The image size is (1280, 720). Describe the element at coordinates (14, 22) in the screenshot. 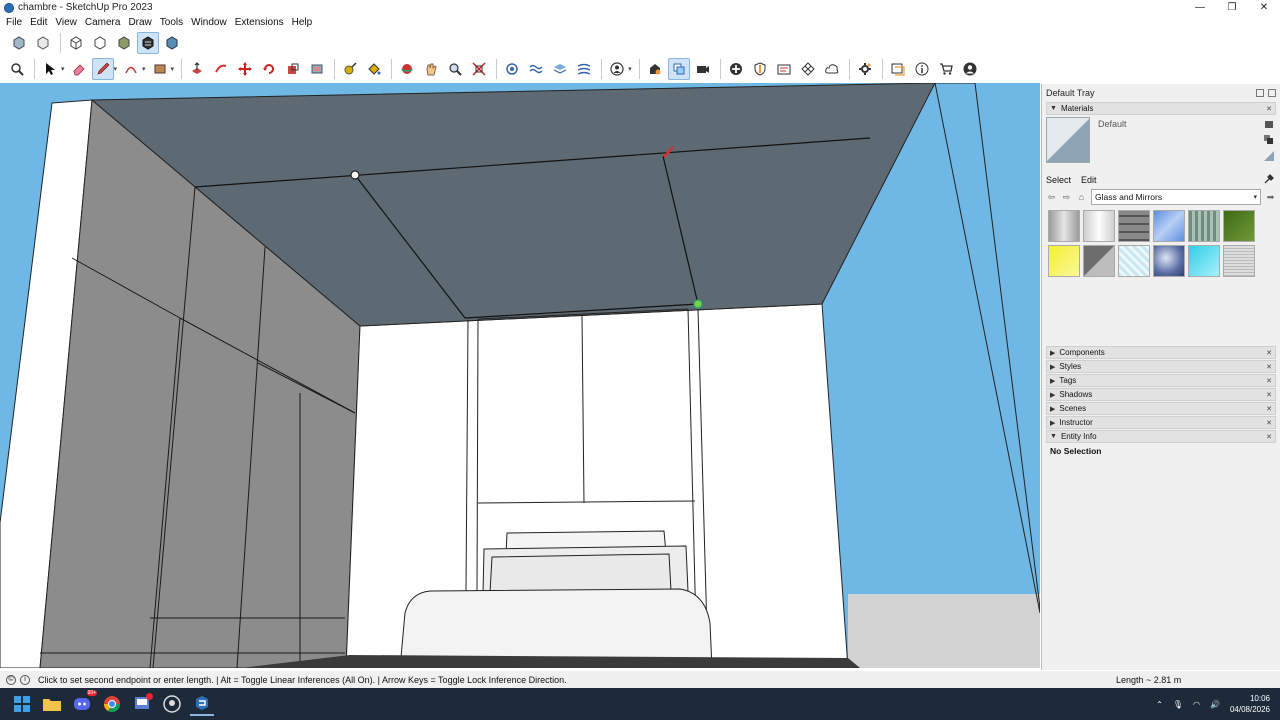

I see `menu-file: File` at that location.